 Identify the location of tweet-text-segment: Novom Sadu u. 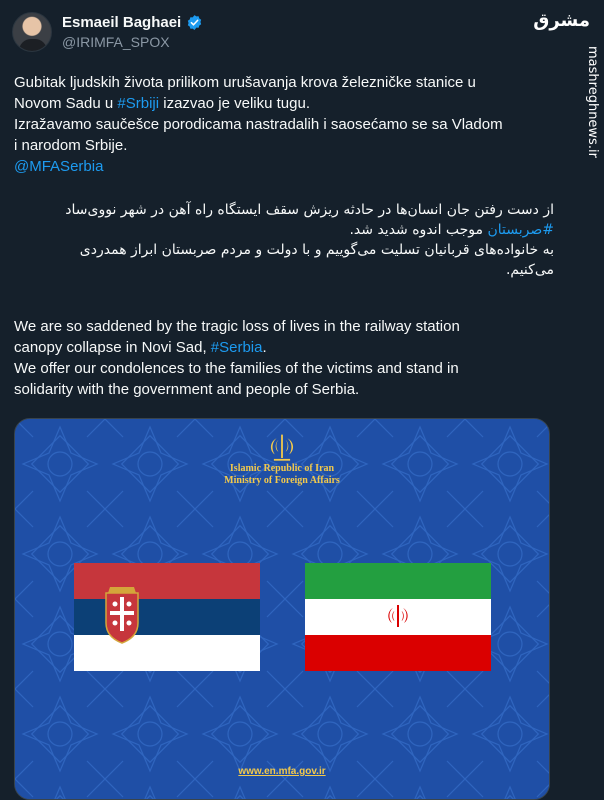
(66, 103).